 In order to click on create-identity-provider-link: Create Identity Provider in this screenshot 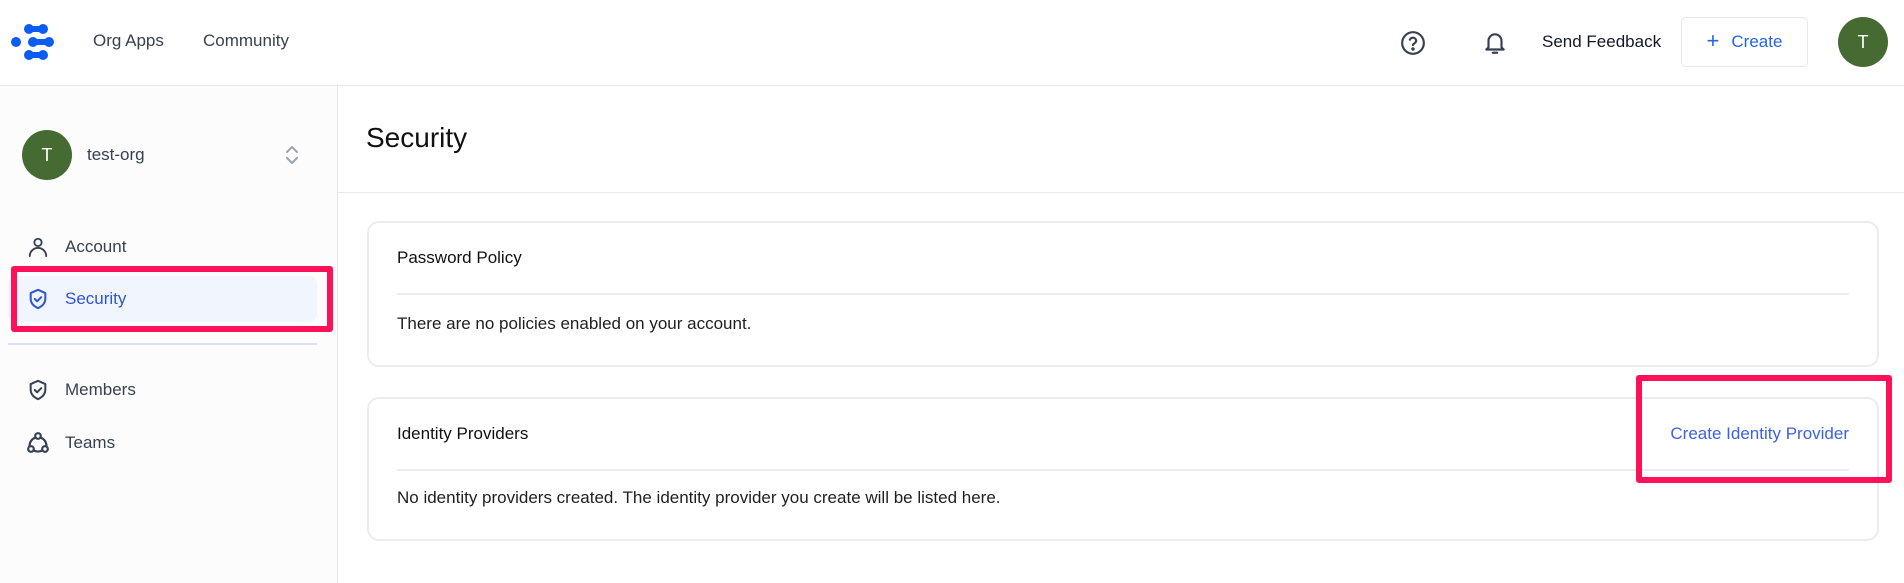, I will do `click(1759, 434)`.